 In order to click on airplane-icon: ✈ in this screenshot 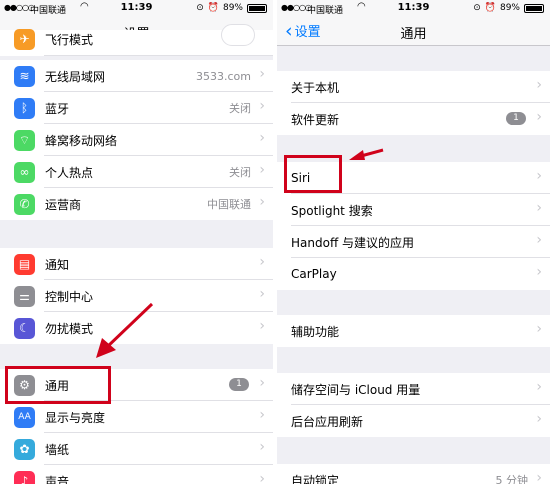, I will do `click(24, 39)`.